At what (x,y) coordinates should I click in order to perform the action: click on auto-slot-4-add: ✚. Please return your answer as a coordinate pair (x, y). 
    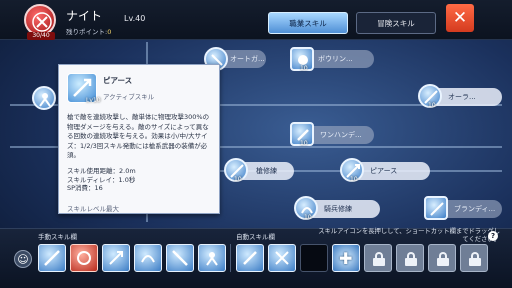
    Looking at the image, I should click on (346, 258).